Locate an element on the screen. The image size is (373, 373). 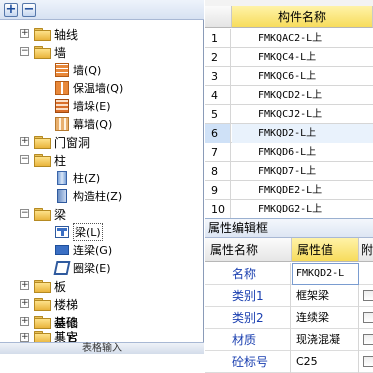
component-name-cell: FMKQCD2-L上 is located at coordinates (302, 95).